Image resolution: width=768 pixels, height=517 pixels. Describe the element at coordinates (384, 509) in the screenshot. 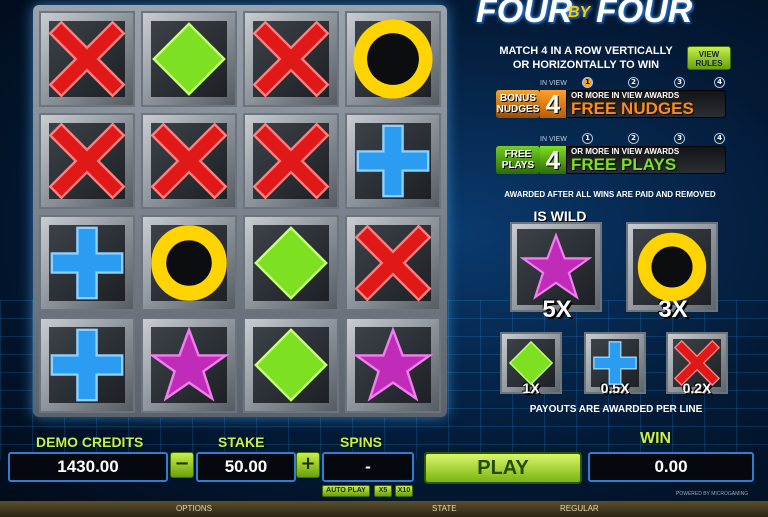

I see `status-bar: OPTIONS STATE REGULAR` at that location.